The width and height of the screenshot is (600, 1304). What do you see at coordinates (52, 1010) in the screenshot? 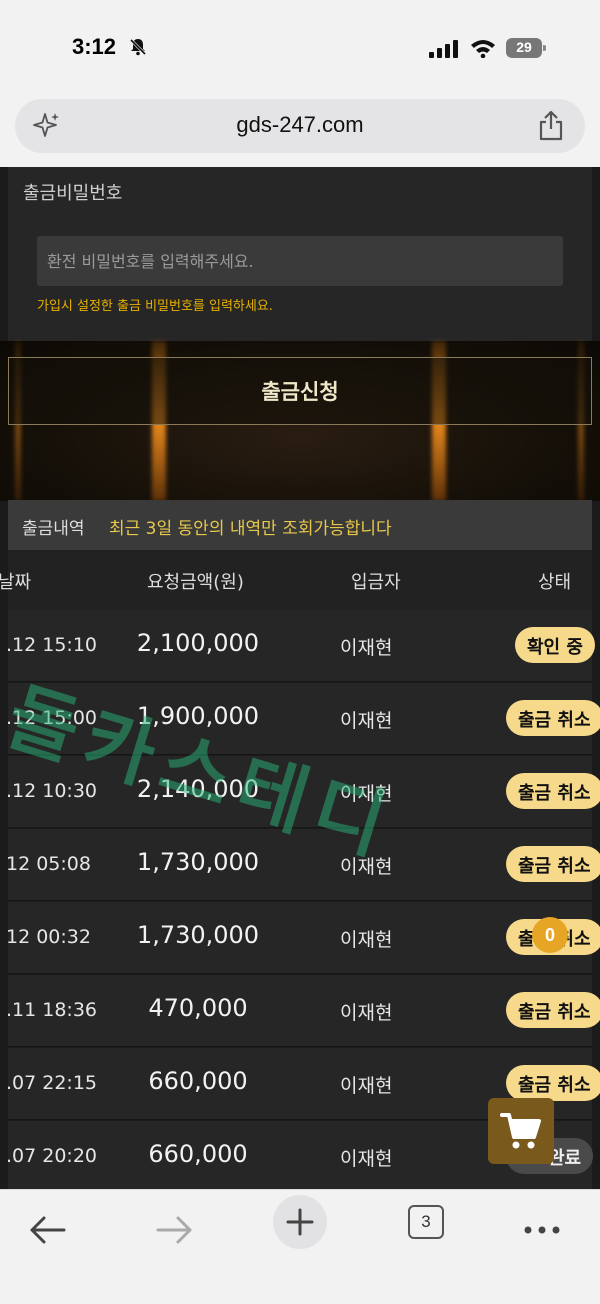
I see `row-date: .11 18:36` at bounding box center [52, 1010].